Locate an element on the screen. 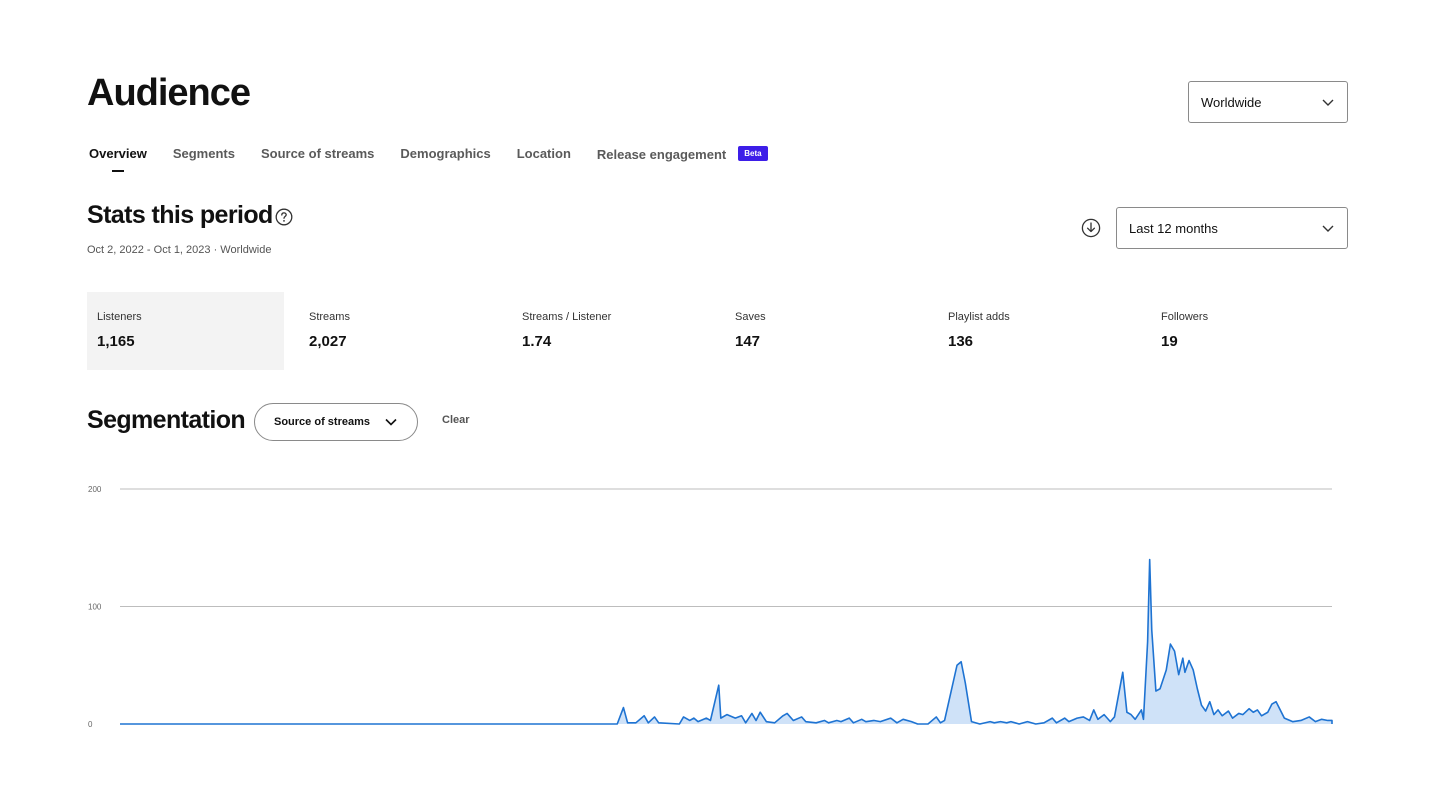  tab-demographics: Demographics is located at coordinates (445, 154).